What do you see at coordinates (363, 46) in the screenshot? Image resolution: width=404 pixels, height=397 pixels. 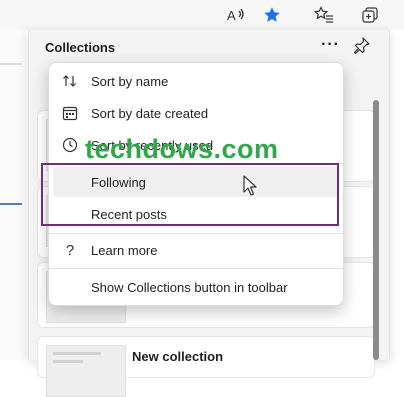 I see `pin-icon` at bounding box center [363, 46].